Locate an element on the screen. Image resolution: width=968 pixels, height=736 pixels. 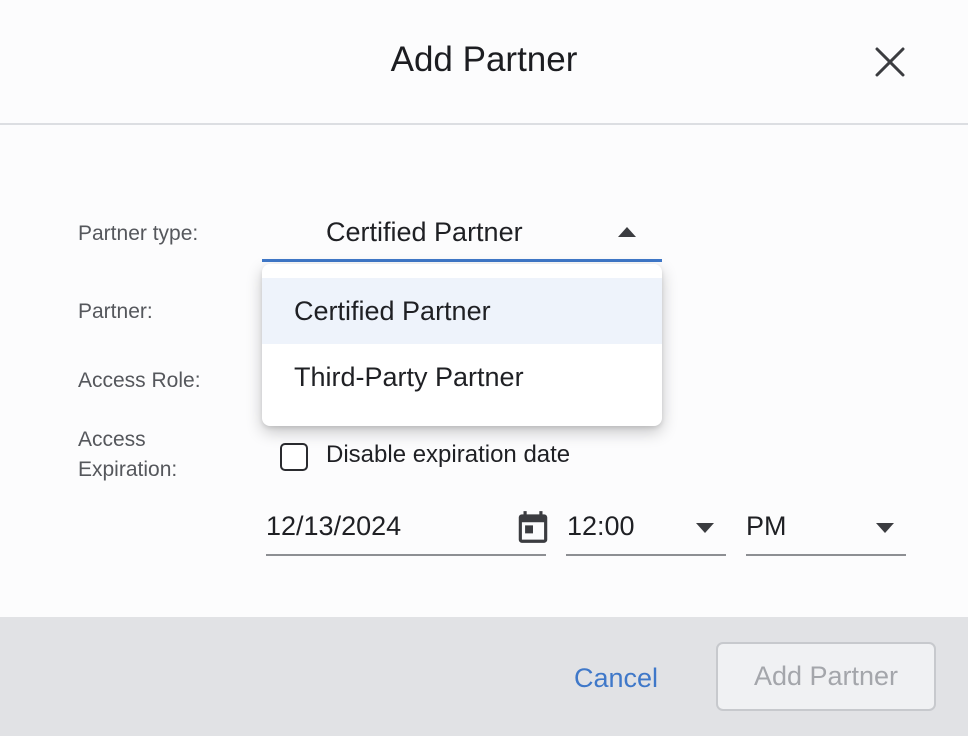
partner-type-label: Partner type: is located at coordinates (138, 233).